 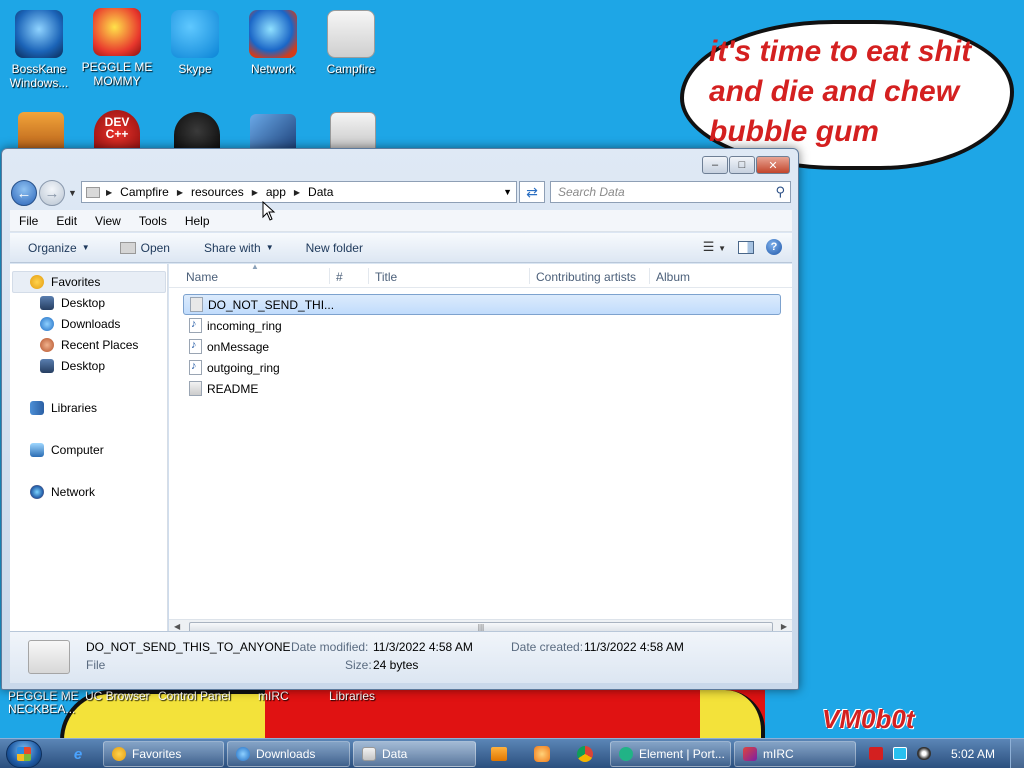 What do you see at coordinates (52, 193) in the screenshot?
I see `forward-button: →` at bounding box center [52, 193].